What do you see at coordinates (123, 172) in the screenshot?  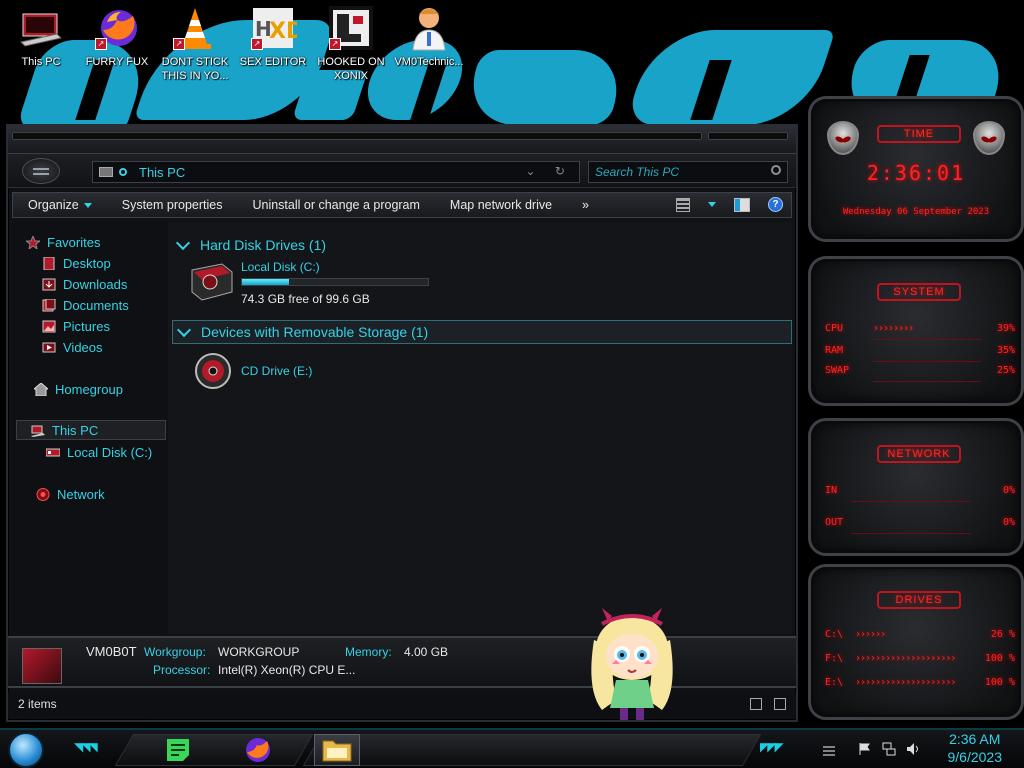 I see `location-icon` at bounding box center [123, 172].